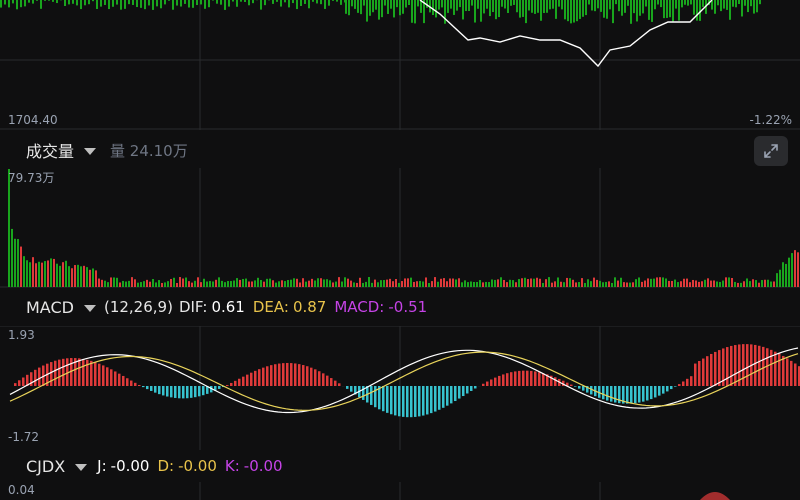  Describe the element at coordinates (193, 307) in the screenshot. I see `macd-dif-label: DIF:` at that location.